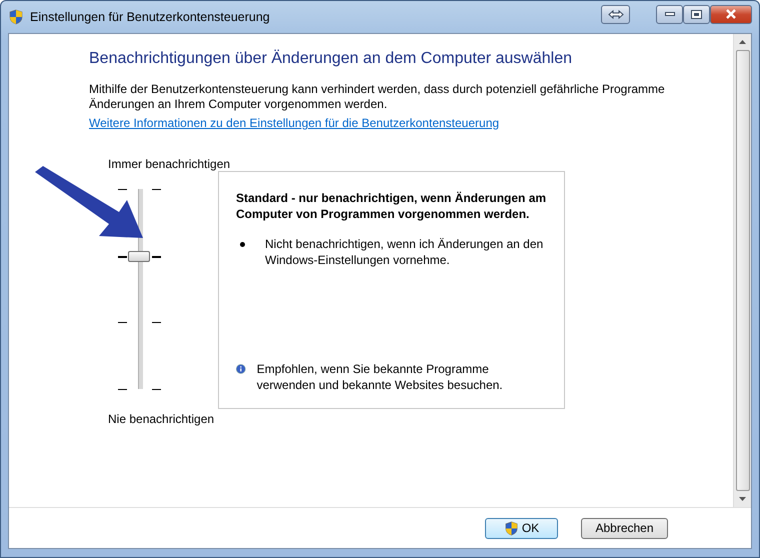  What do you see at coordinates (404, 252) in the screenshot?
I see `bullet-text: Nicht benachrichtigen, wenn ich Änderungen an den Windows-Einstellungen vornehme.` at bounding box center [404, 252].